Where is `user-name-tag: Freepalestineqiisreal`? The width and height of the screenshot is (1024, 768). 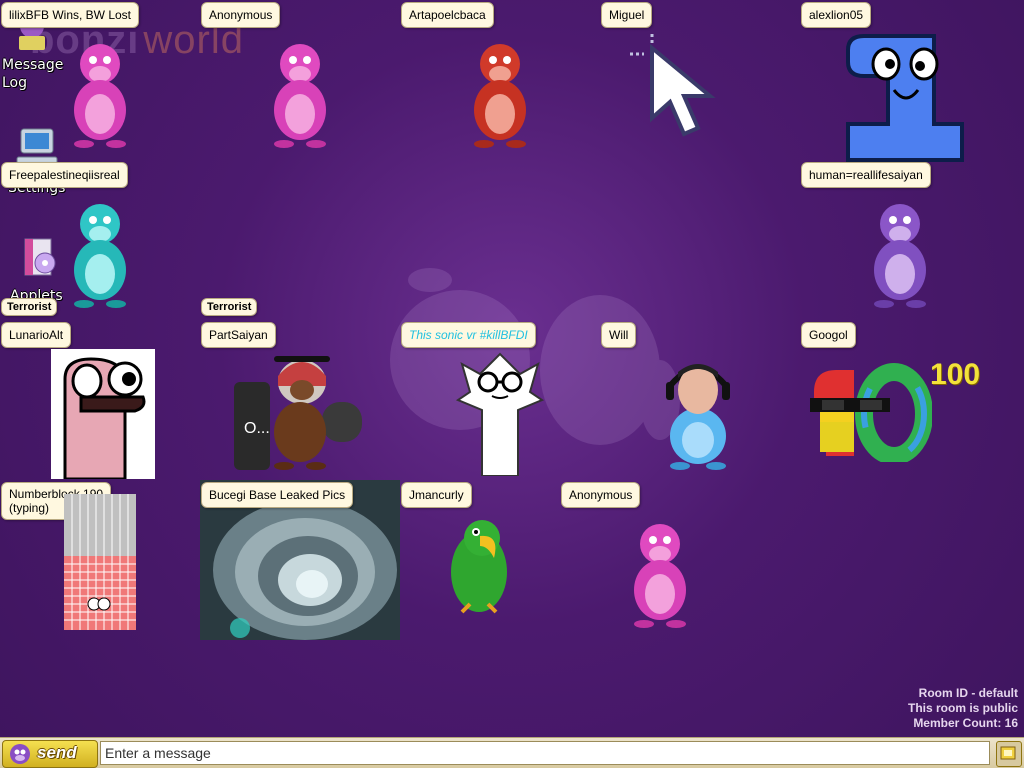
user-name-tag: Freepalestineqiisreal is located at coordinates (64, 175).